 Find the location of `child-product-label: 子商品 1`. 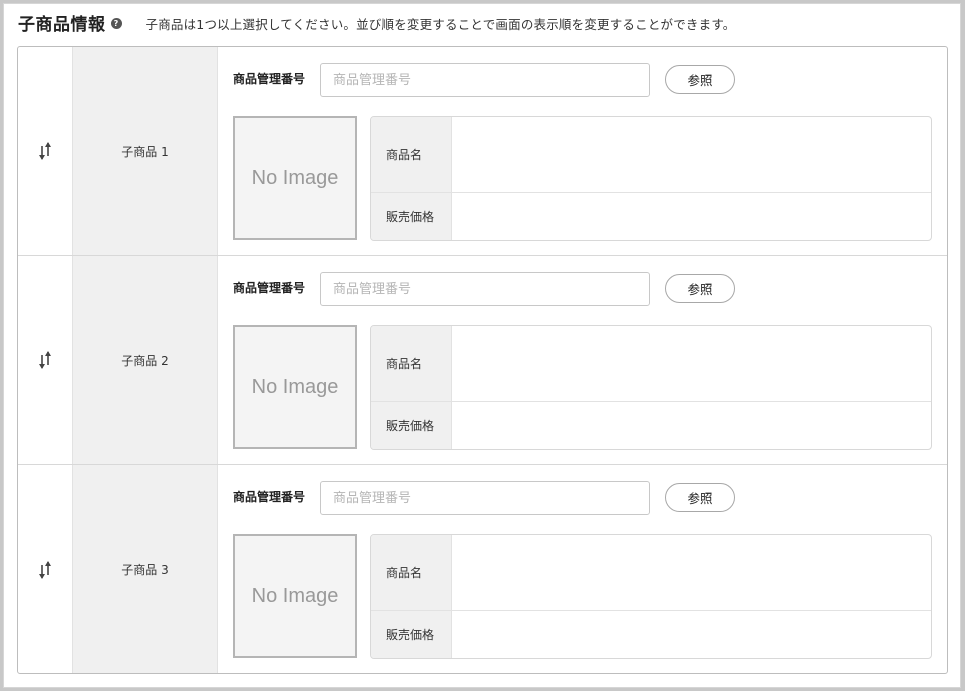

child-product-label: 子商品 1 is located at coordinates (145, 151).